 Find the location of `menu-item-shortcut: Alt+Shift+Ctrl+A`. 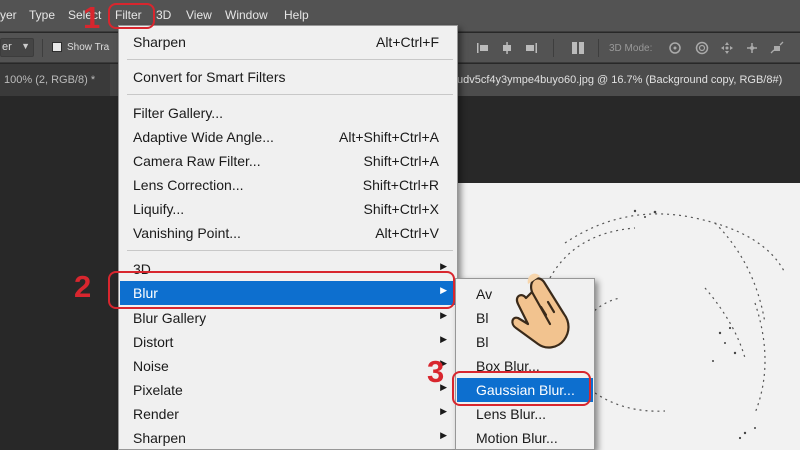

menu-item-shortcut: Alt+Shift+Ctrl+A is located at coordinates (389, 137).